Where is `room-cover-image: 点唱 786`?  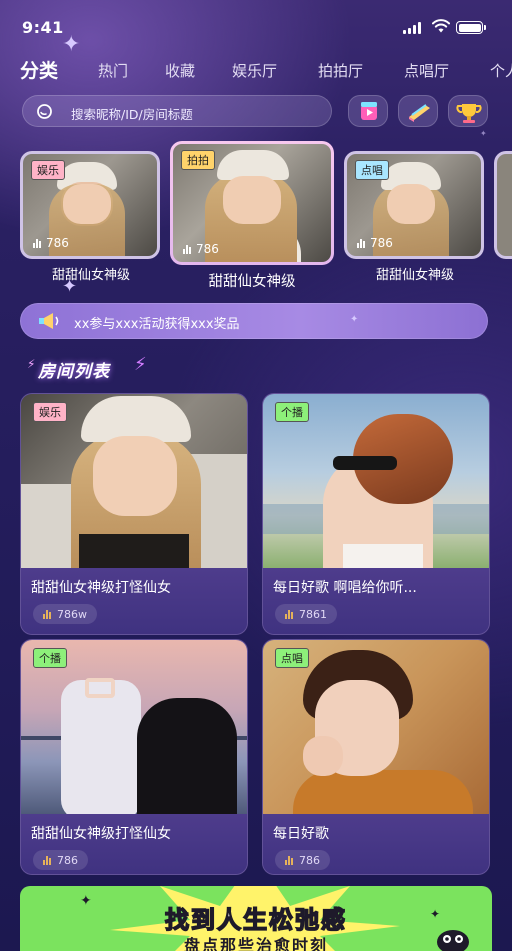
room-cover-image: 点唱 786 is located at coordinates (414, 205).